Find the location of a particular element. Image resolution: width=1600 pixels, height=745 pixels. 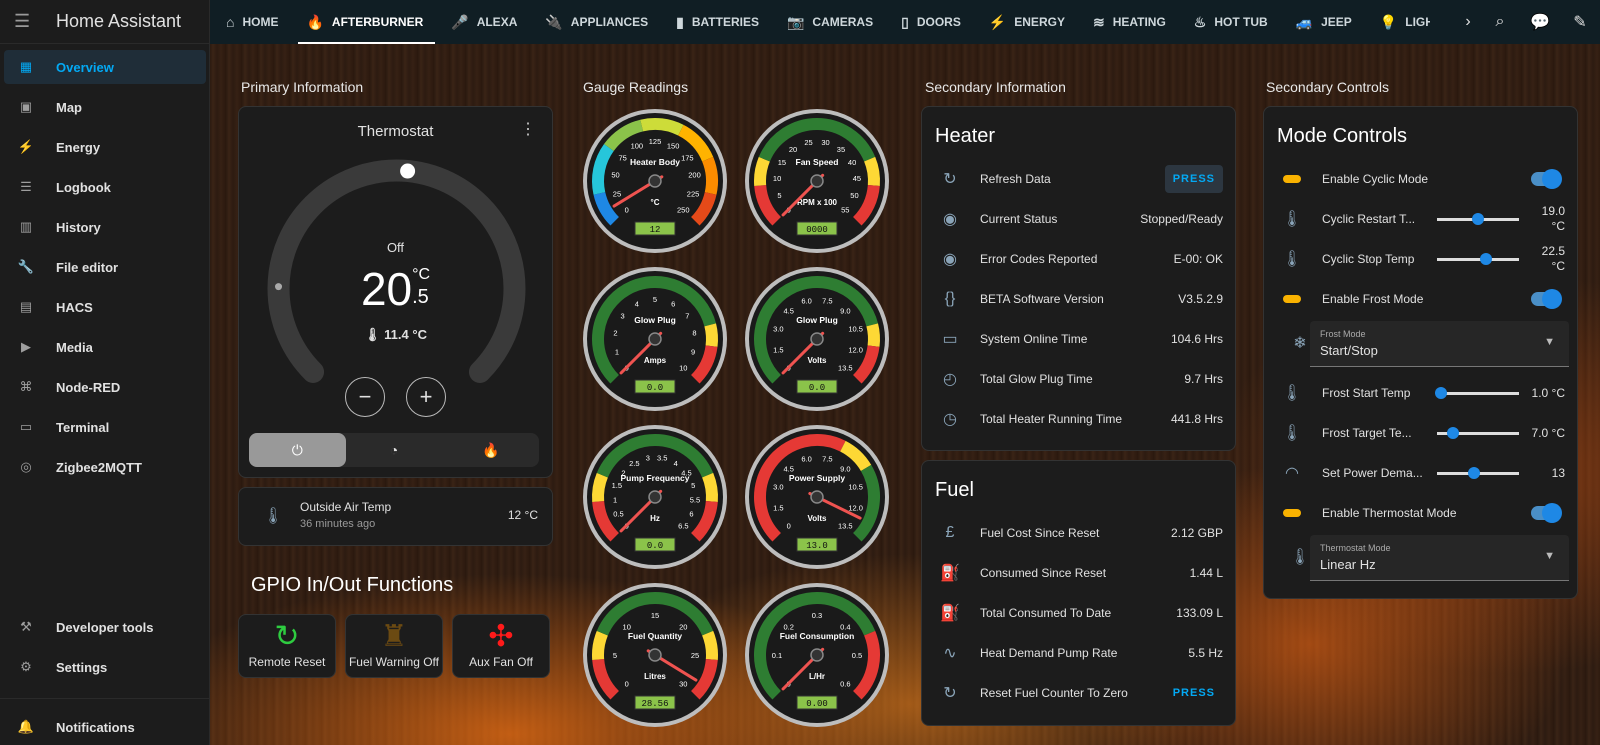

edit-icon: ✎ is located at coordinates (1580, 22).